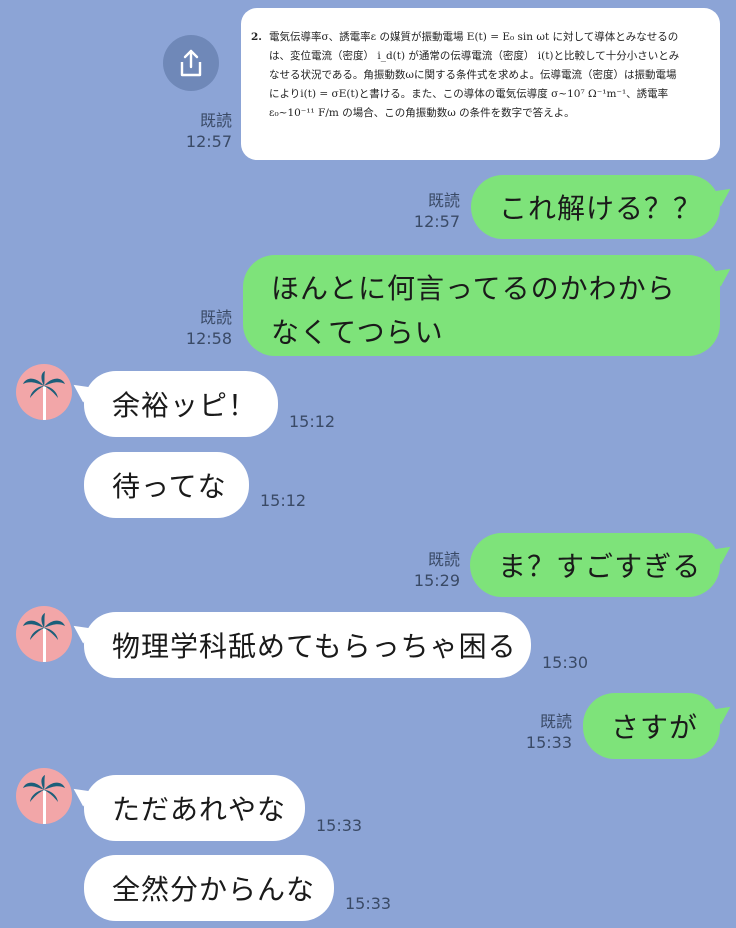  Describe the element at coordinates (436, 580) in the screenshot. I see `message-time: 15:29` at that location.